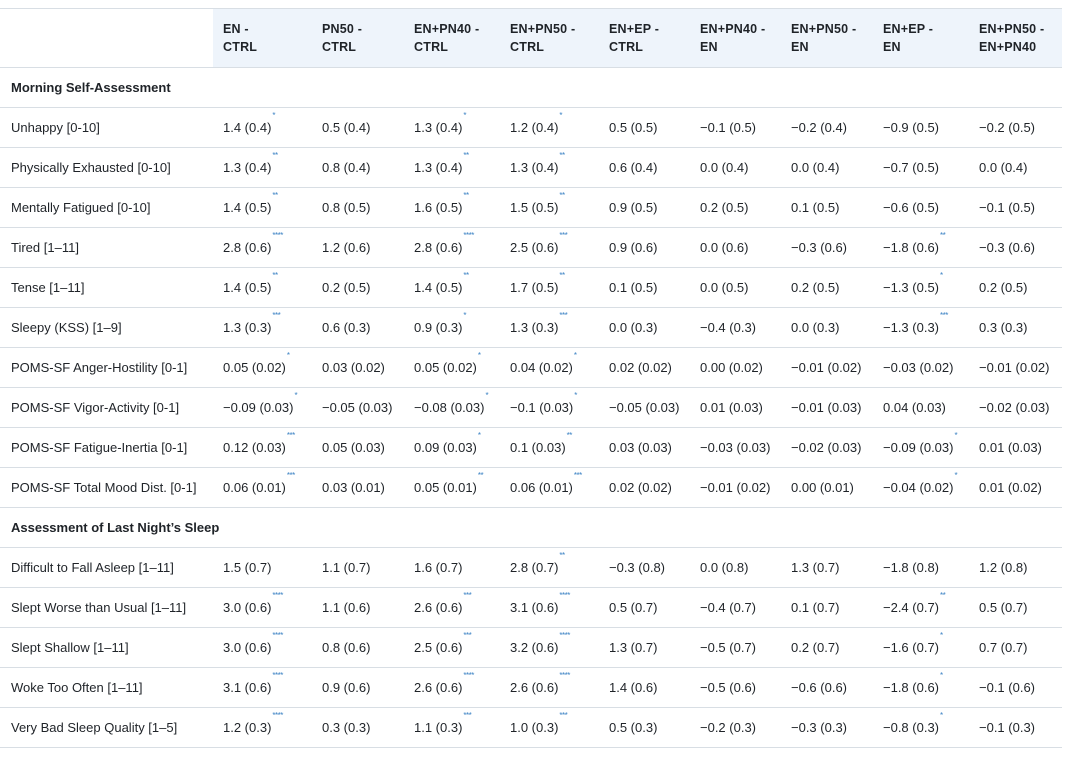  I want to click on table-cell: 0.7 (0.7), so click(1015, 647).